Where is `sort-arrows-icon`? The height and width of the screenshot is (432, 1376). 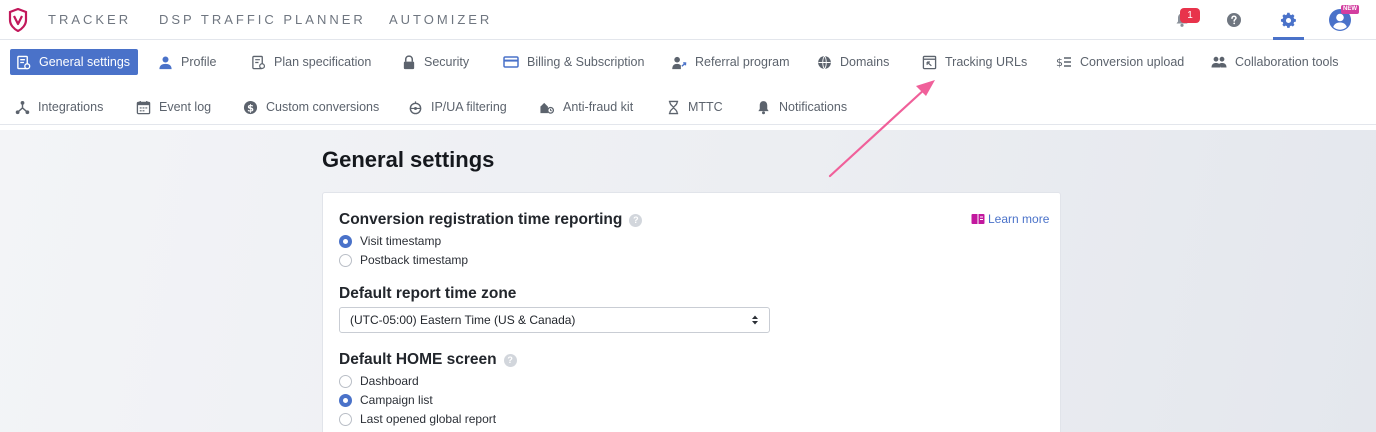
sort-arrows-icon is located at coordinates (755, 320).